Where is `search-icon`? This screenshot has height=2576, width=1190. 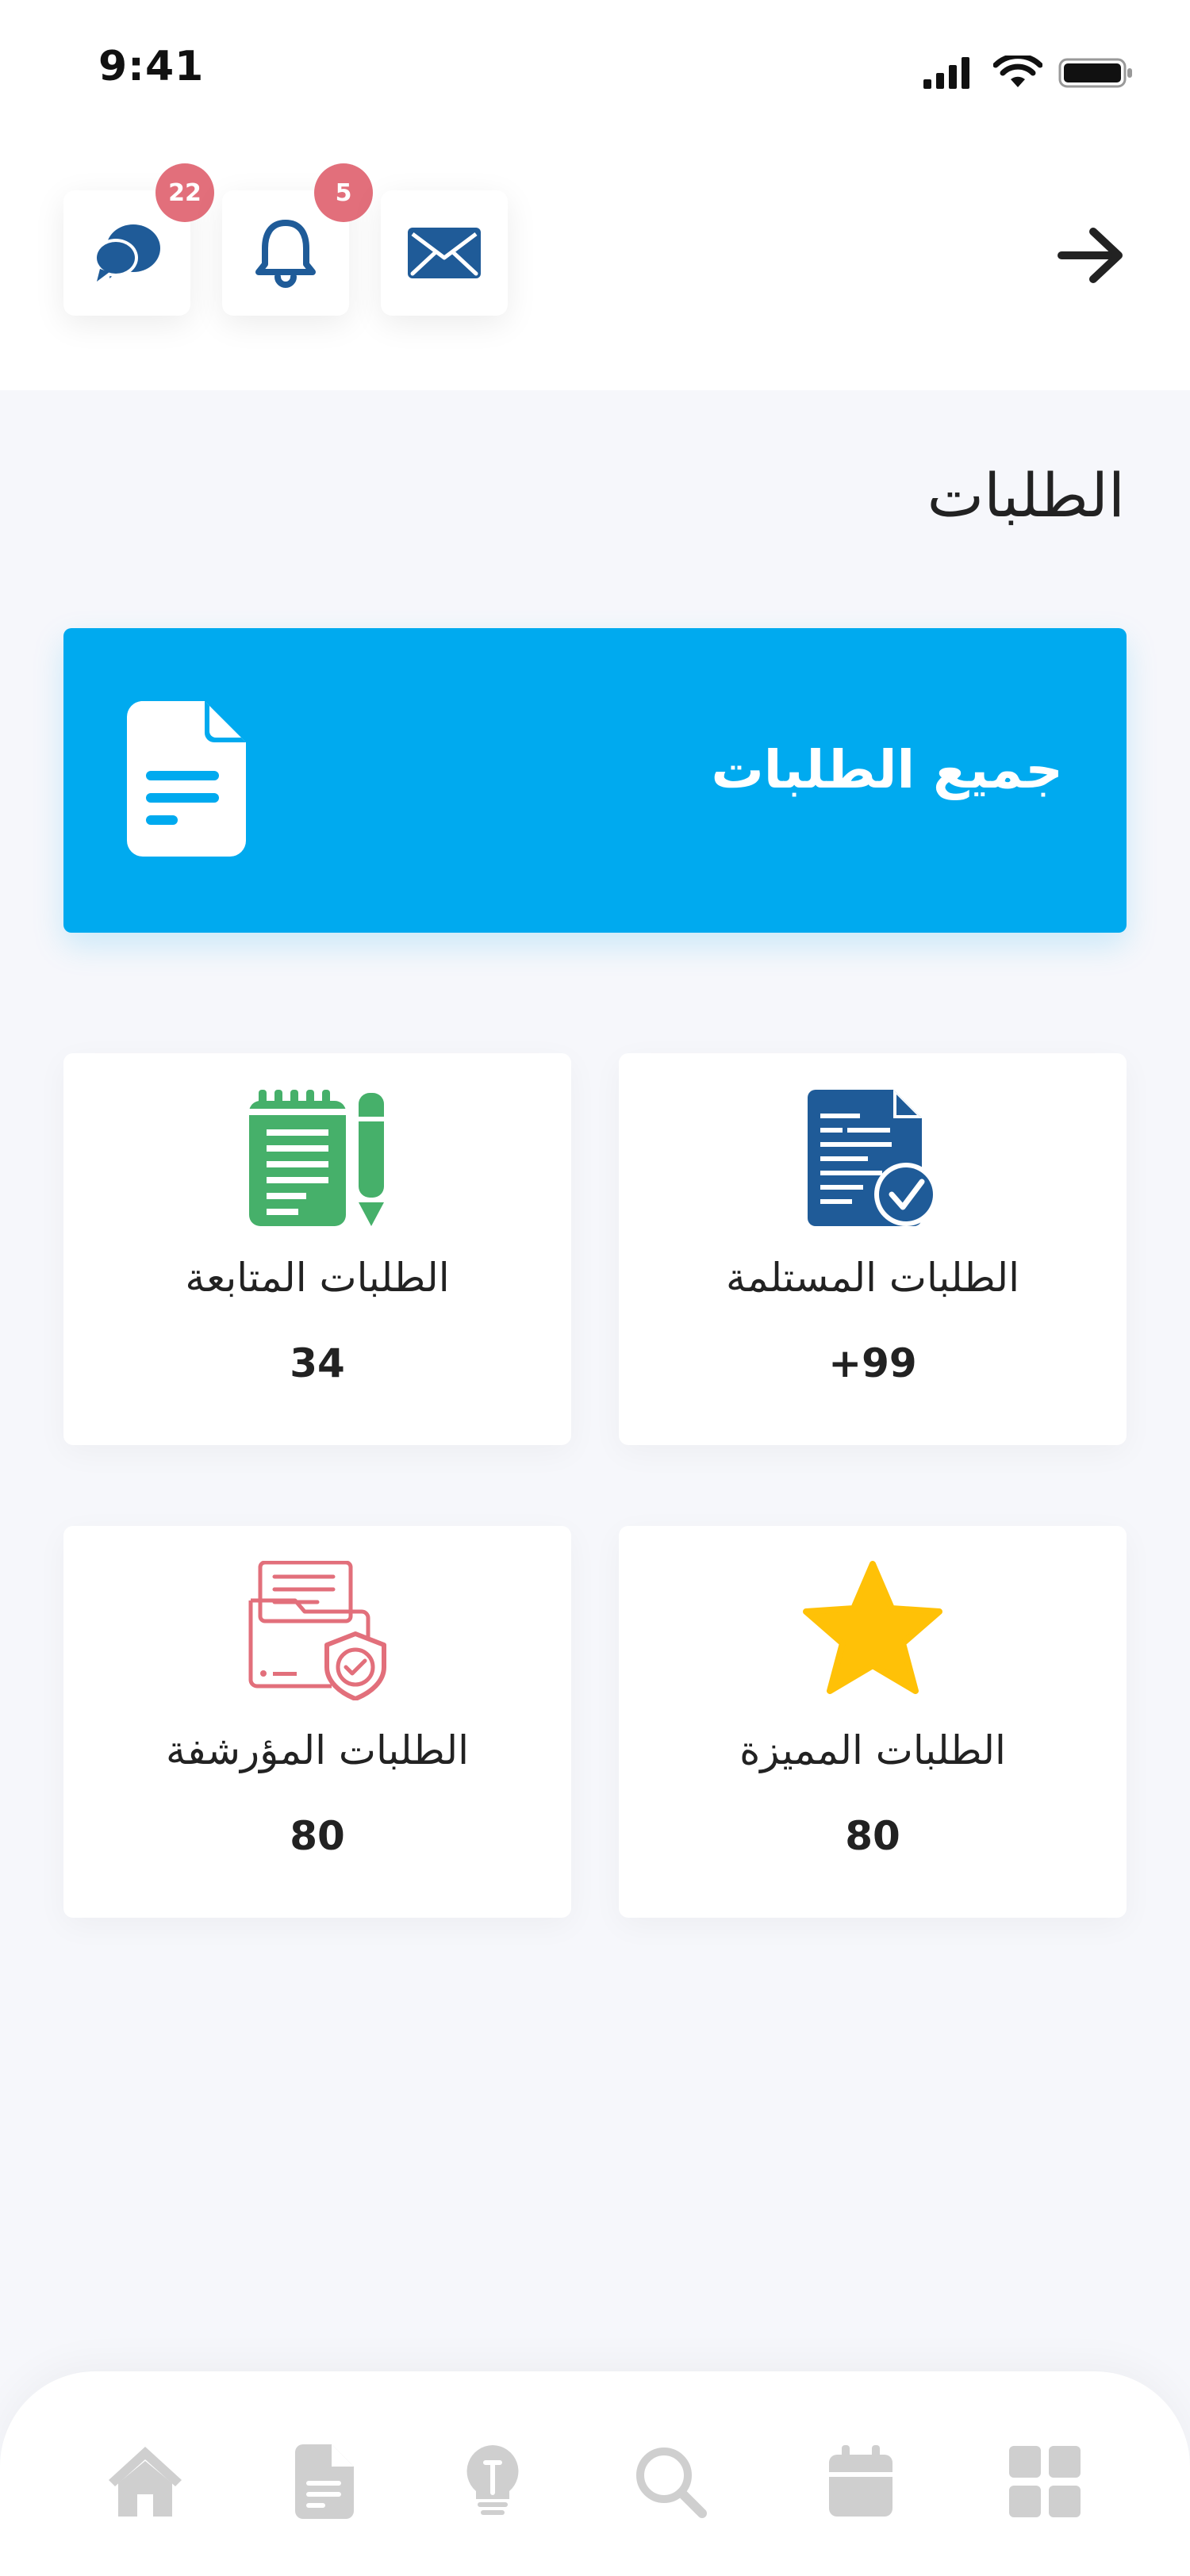
search-icon is located at coordinates (671, 2483).